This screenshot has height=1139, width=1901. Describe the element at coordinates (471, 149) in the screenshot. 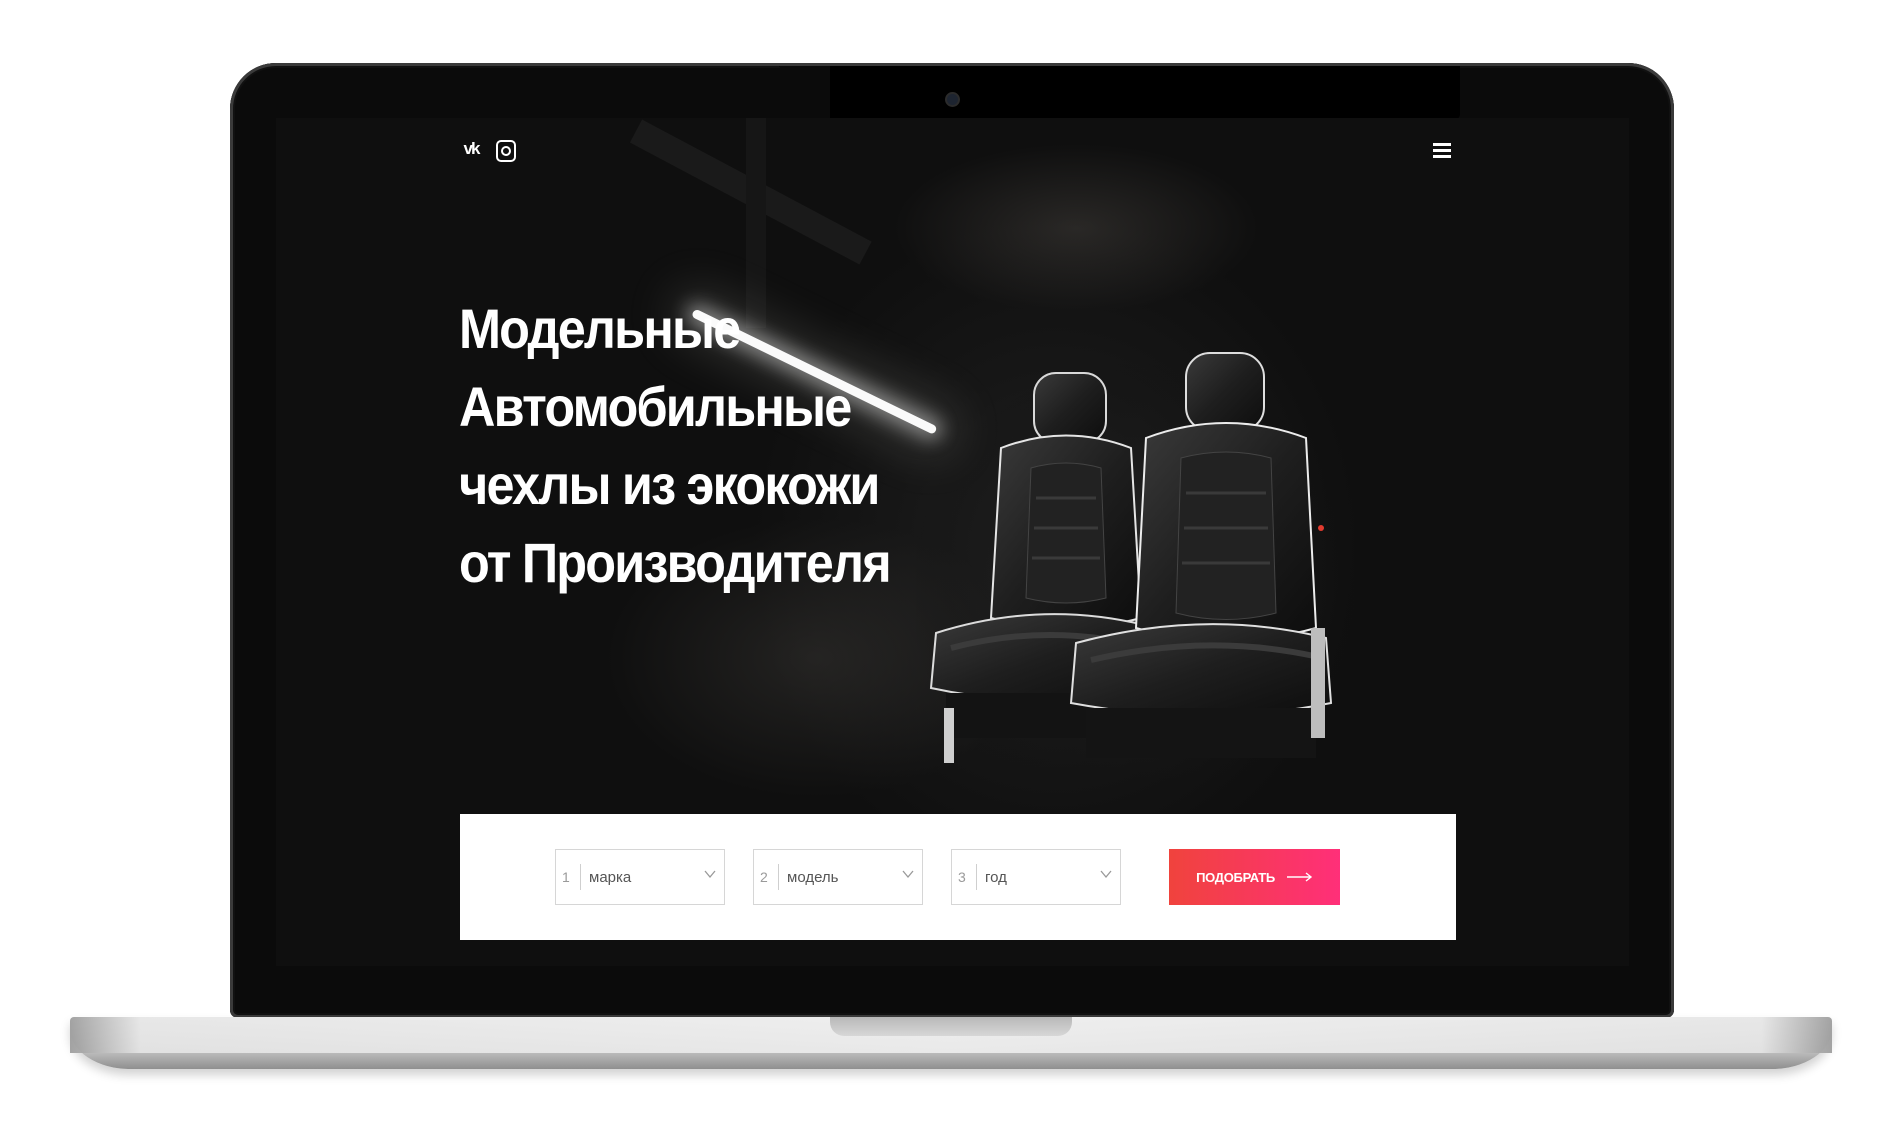

I see `vk-icon: vk` at that location.